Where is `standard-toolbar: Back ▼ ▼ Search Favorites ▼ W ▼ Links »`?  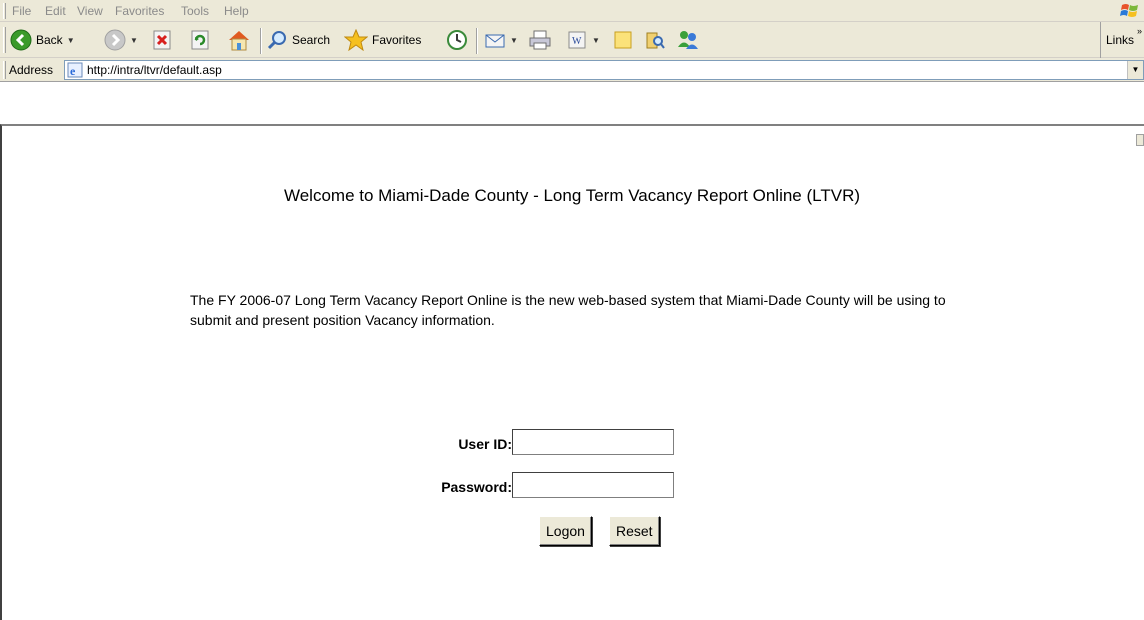 standard-toolbar: Back ▼ ▼ Search Favorites ▼ W ▼ Links » is located at coordinates (572, 40).